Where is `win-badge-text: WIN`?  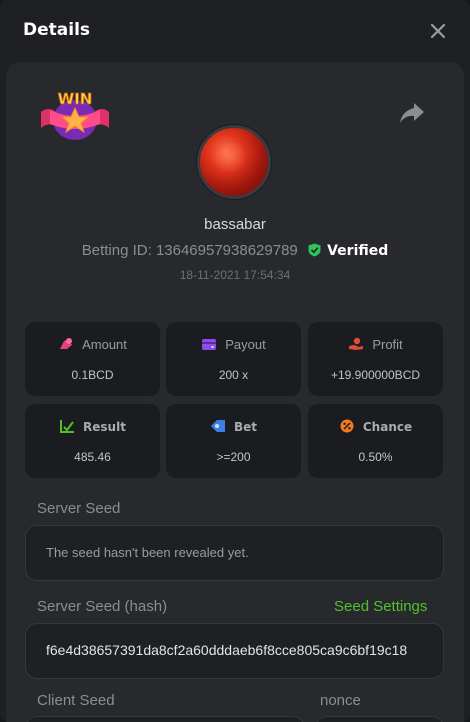 win-badge-text: WIN is located at coordinates (75, 99).